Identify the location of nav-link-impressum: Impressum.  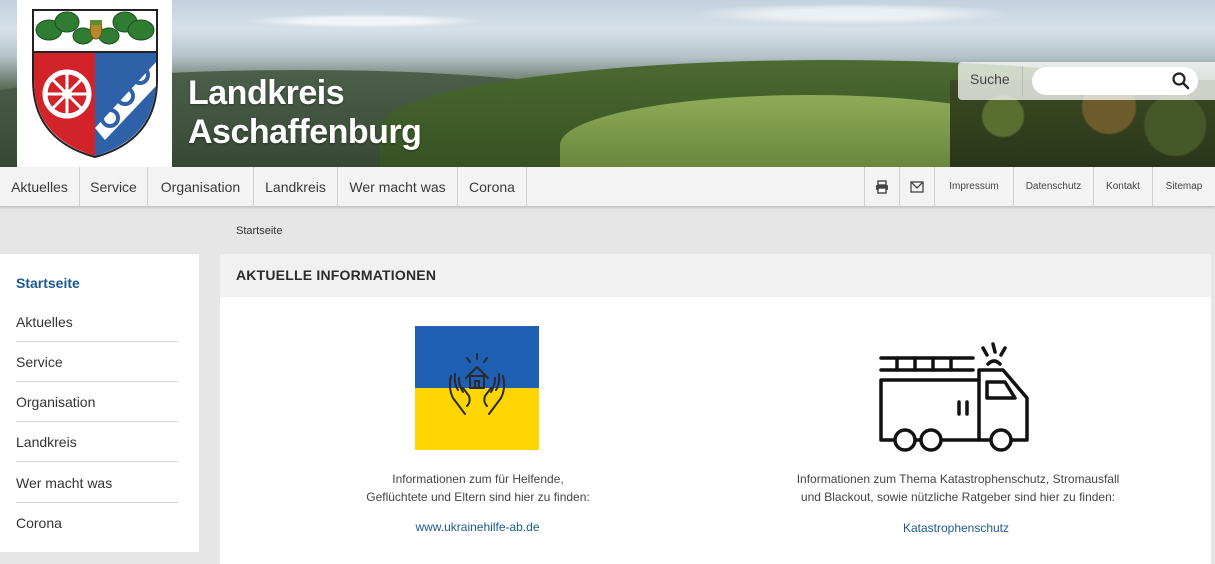
(973, 187).